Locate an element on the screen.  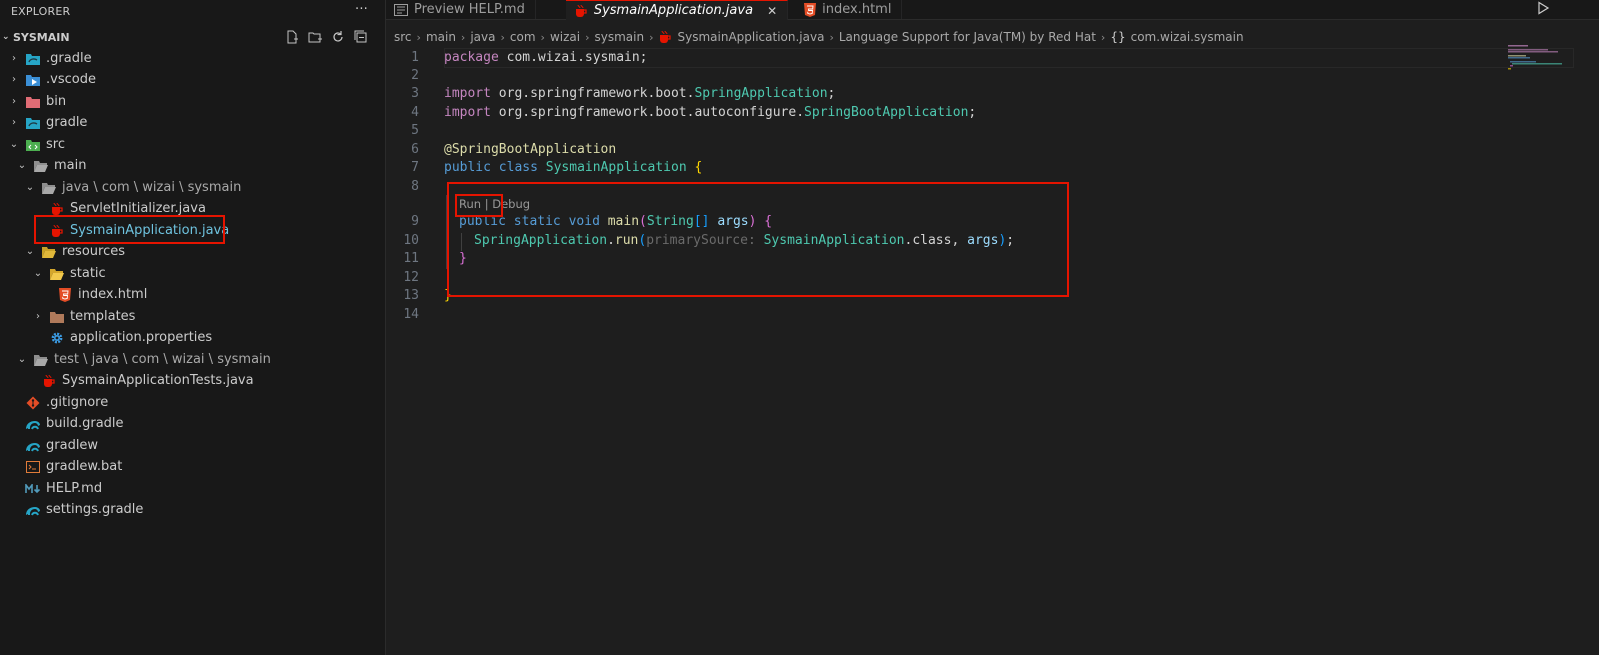
tree-item-java-package: ⌄ java \ com \ wizai \ sysmain is located at coordinates (132, 187).